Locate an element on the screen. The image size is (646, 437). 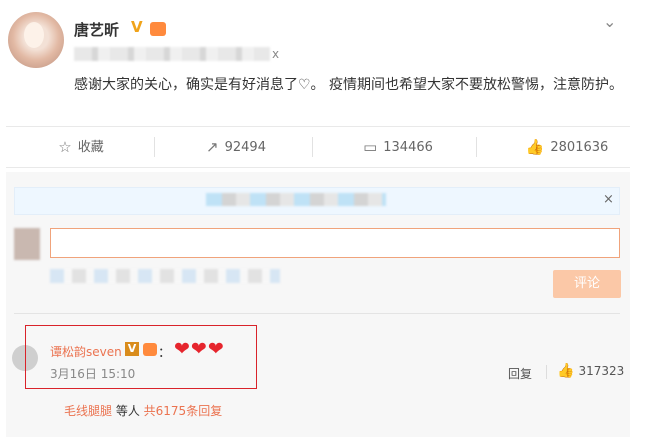
submit-comment-button: 评论 is located at coordinates (587, 284).